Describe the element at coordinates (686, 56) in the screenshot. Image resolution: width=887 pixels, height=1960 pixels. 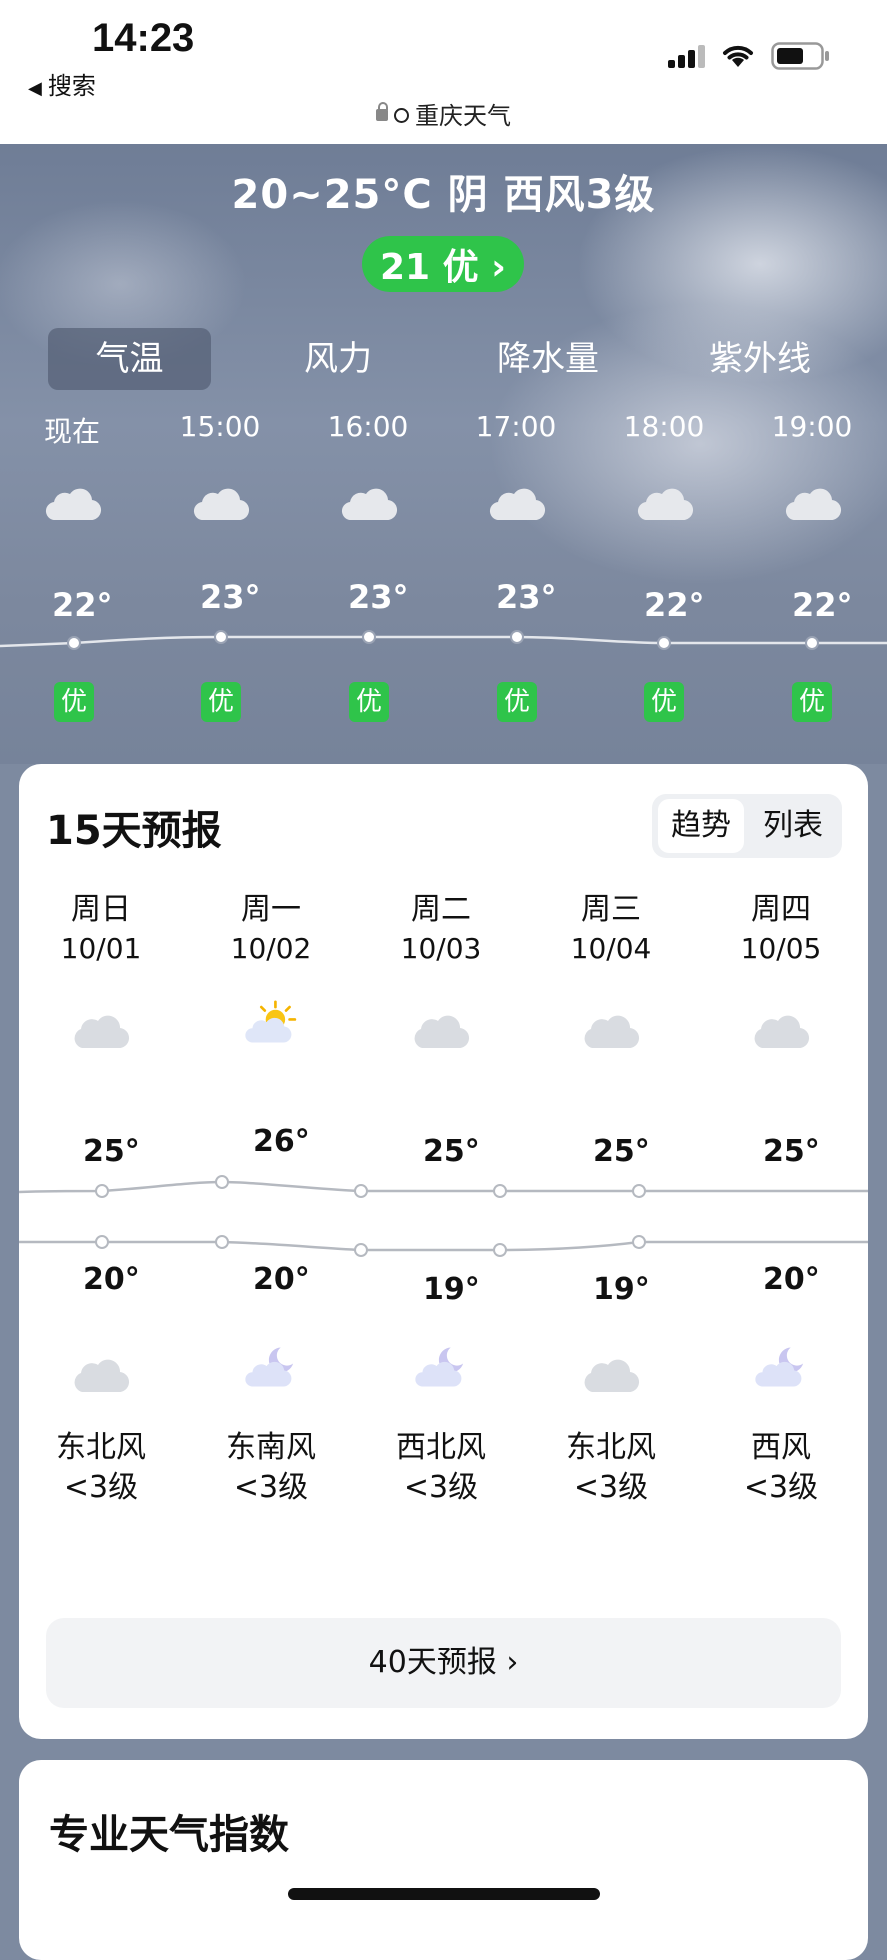
I see `cellular-signal-icon` at that location.